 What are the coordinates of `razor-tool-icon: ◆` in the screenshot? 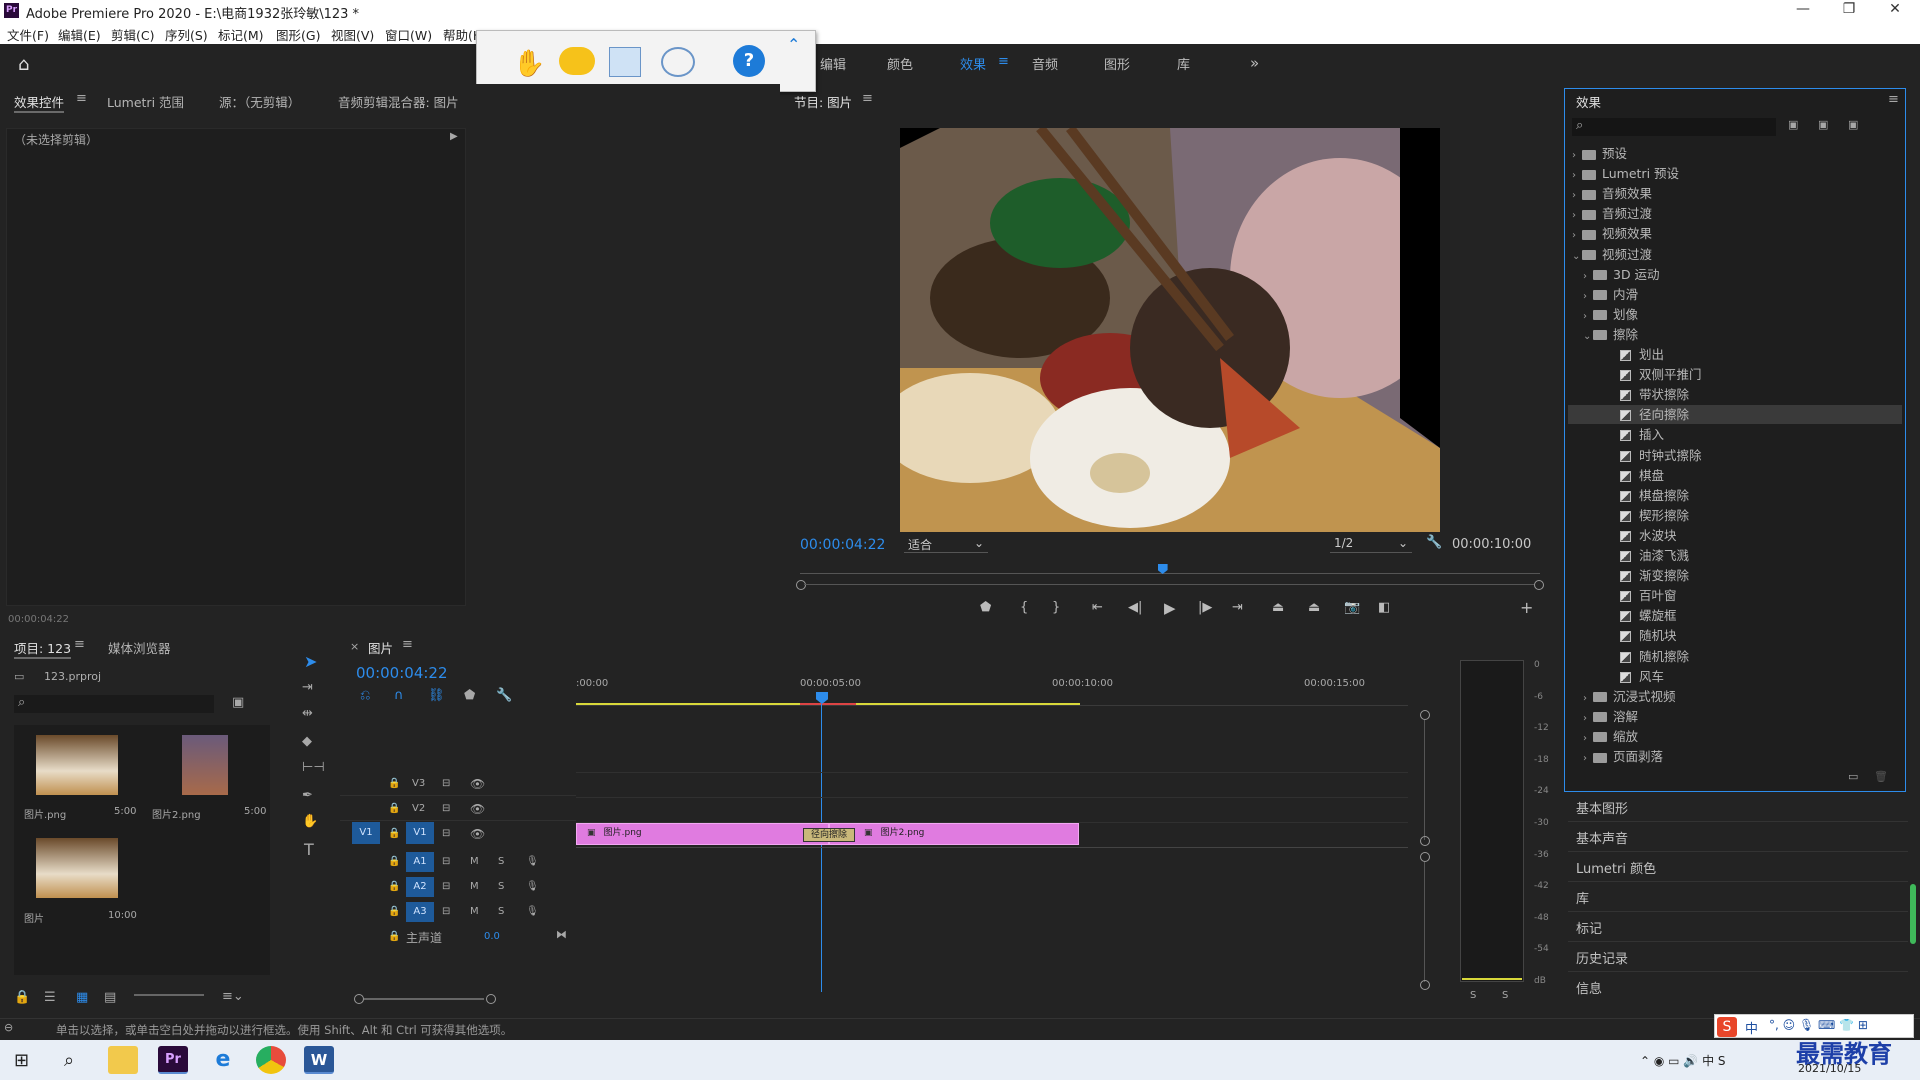 It's located at (307, 741).